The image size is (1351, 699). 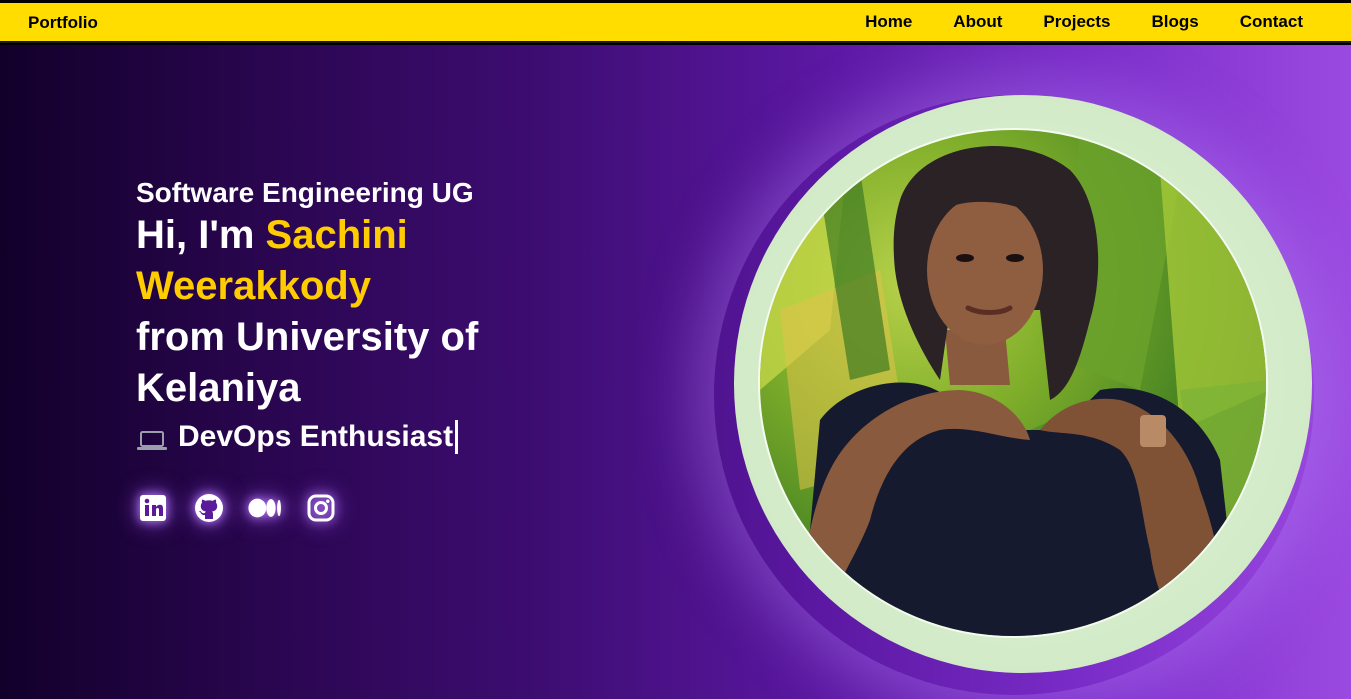 What do you see at coordinates (63, 23) in the screenshot?
I see `brand-link: Portfolio` at bounding box center [63, 23].